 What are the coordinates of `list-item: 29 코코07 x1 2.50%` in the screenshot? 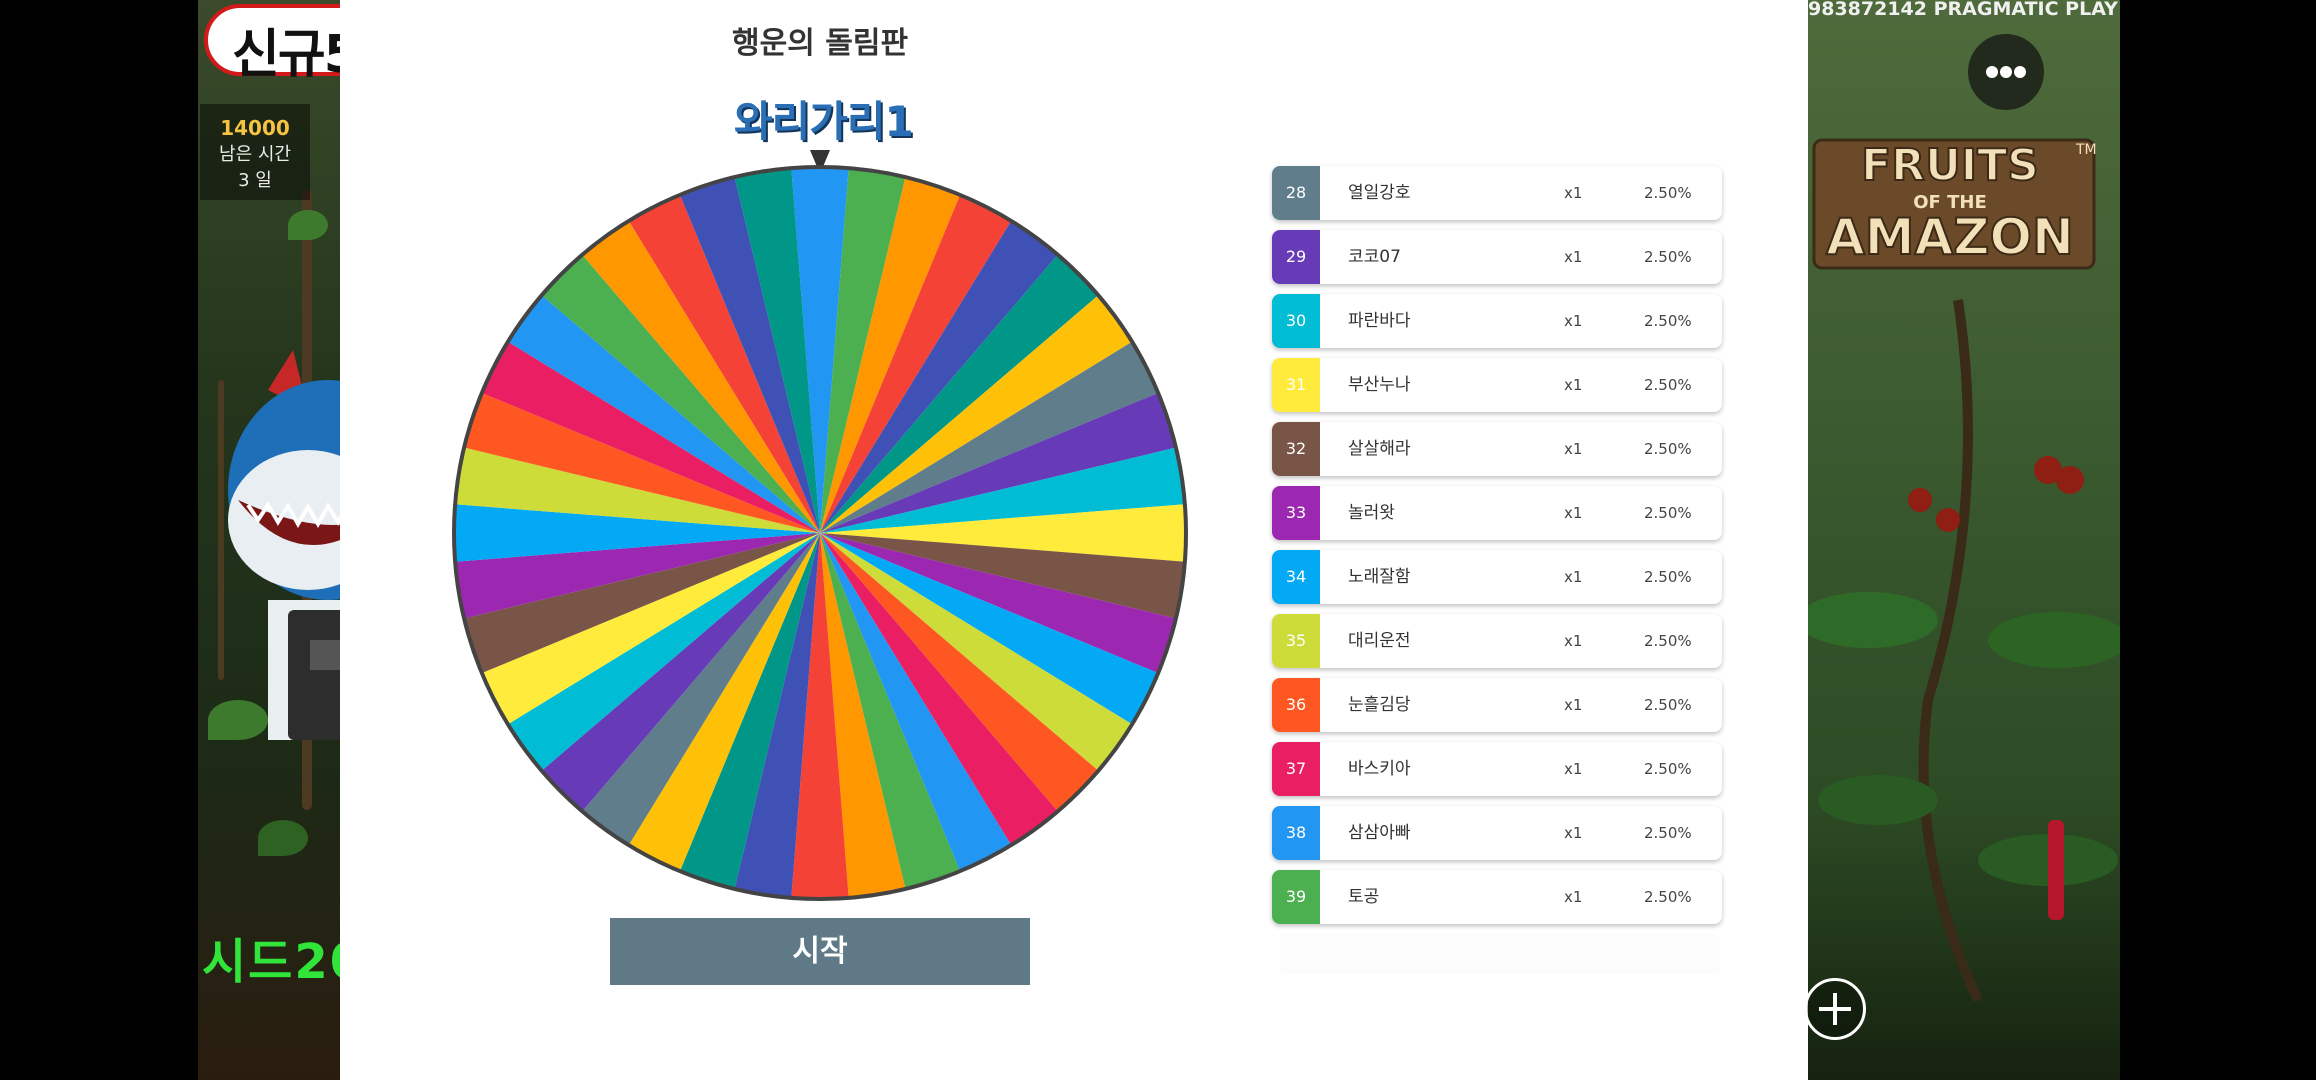 It's located at (1497, 257).